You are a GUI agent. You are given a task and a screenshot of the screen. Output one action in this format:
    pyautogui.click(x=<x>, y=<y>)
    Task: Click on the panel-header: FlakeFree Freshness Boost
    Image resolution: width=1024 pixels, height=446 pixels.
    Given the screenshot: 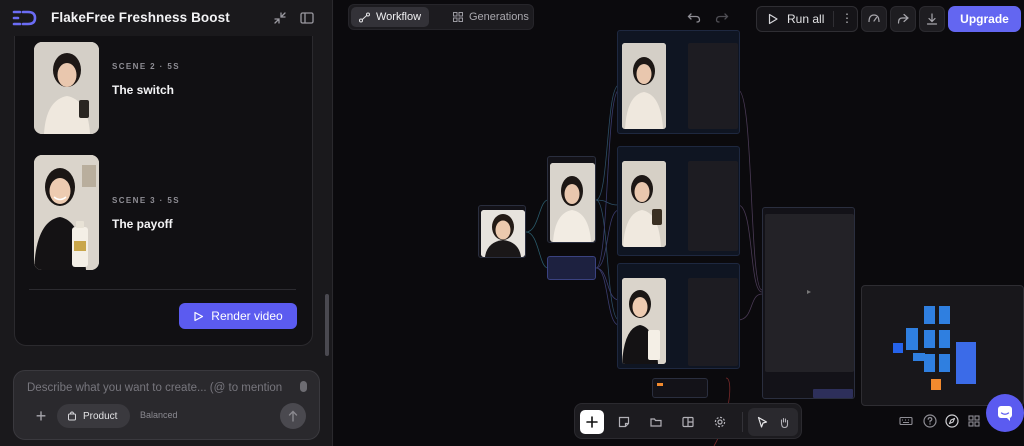 What is the action you would take?
    pyautogui.click(x=166, y=18)
    